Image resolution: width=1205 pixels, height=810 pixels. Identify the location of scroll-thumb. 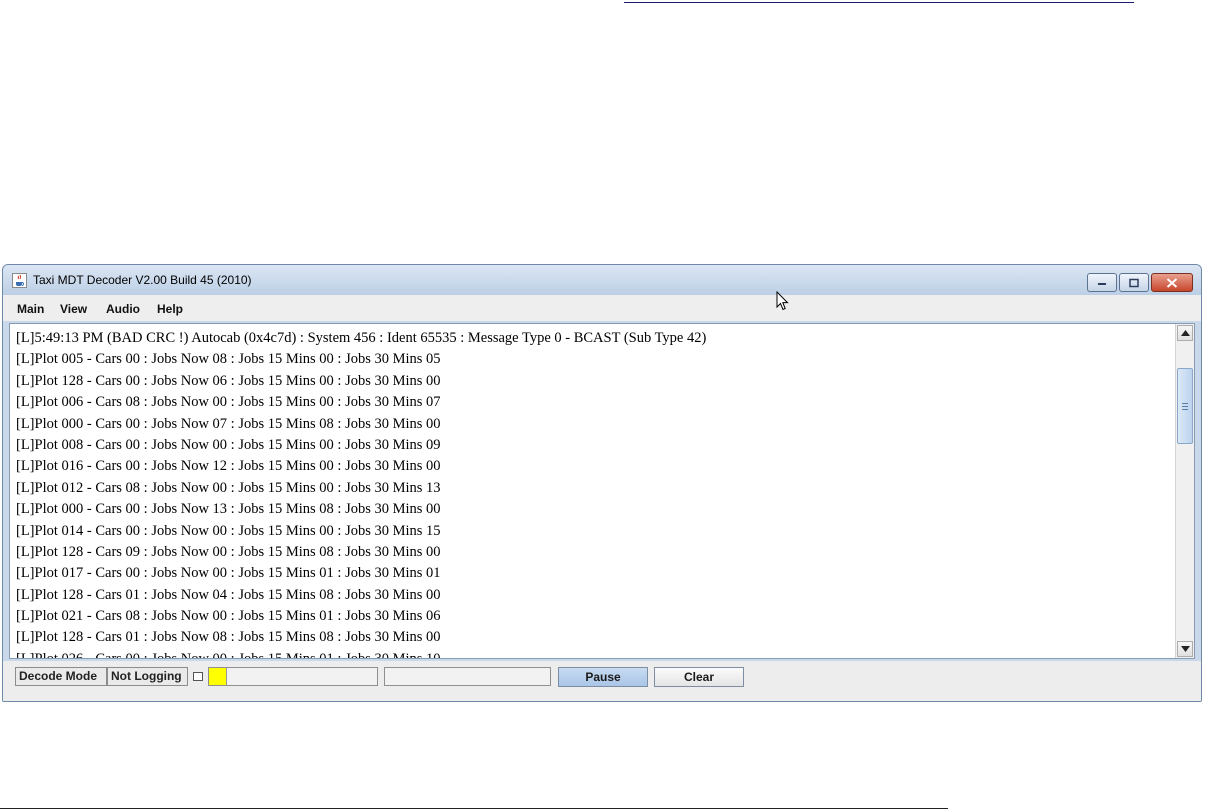
(1185, 406).